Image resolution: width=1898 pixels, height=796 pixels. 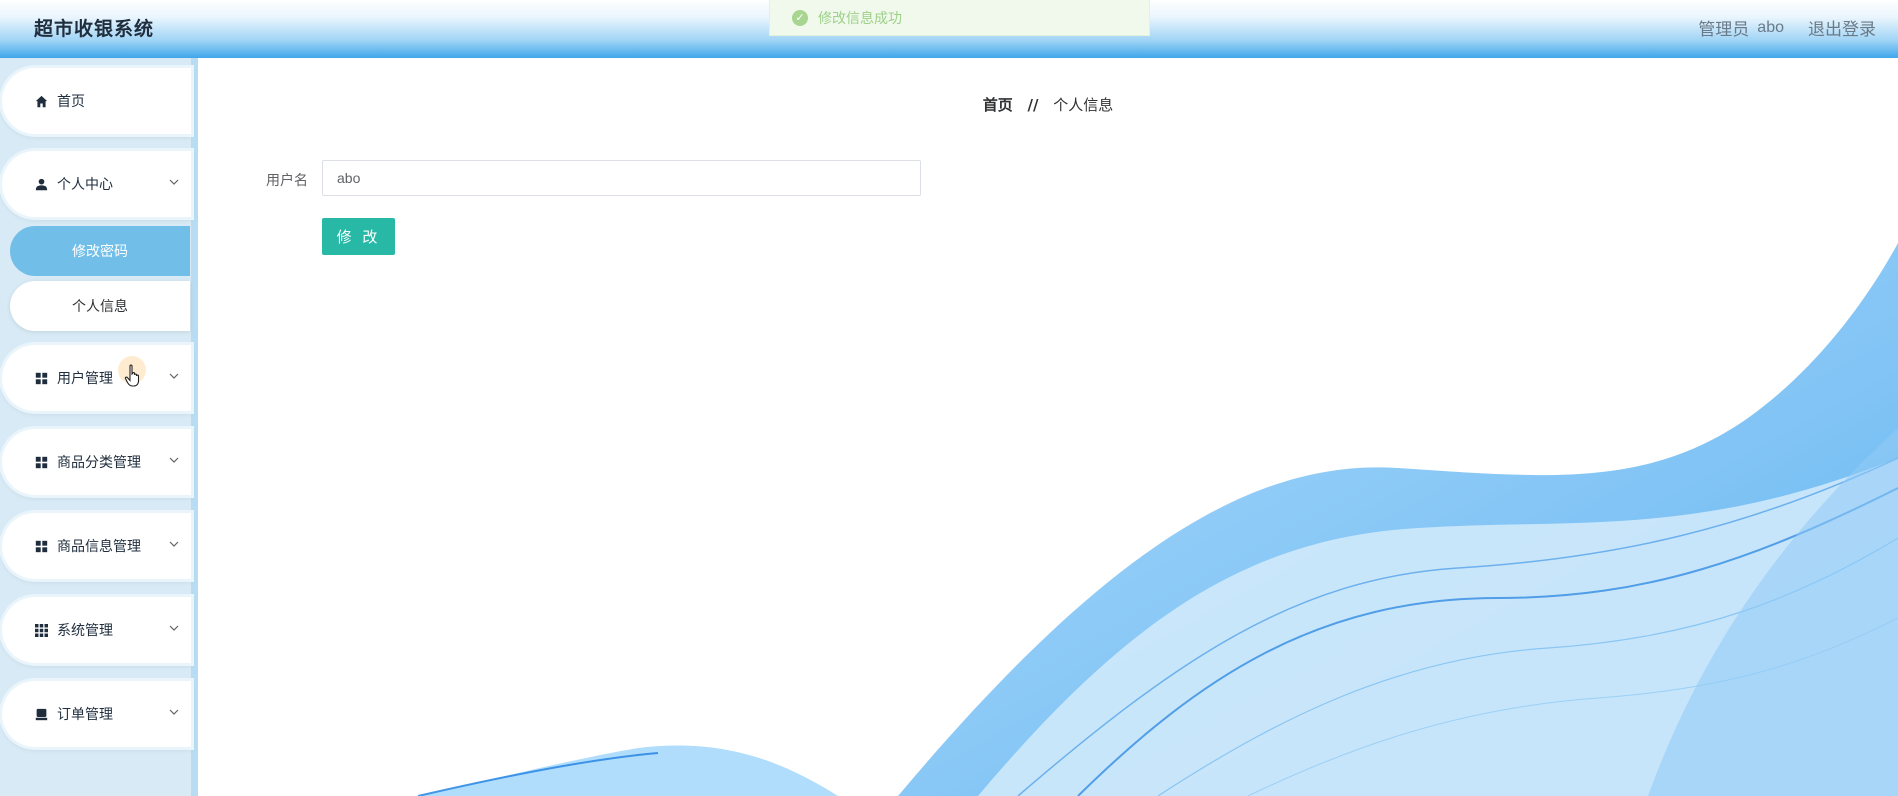 What do you see at coordinates (194, 427) in the screenshot?
I see `sidebar-divider` at bounding box center [194, 427].